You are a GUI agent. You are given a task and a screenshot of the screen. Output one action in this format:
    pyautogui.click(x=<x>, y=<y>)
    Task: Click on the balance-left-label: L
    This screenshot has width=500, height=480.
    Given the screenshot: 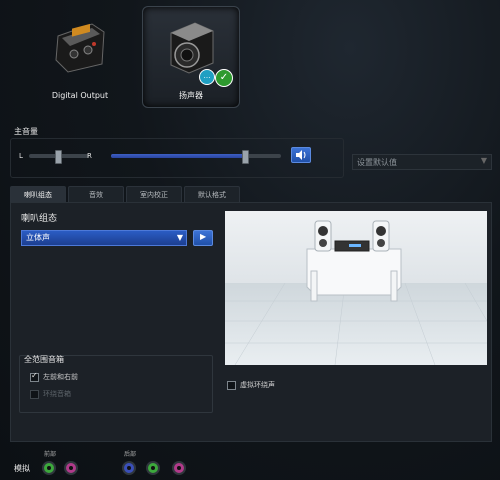 What is the action you would take?
    pyautogui.click(x=21, y=156)
    